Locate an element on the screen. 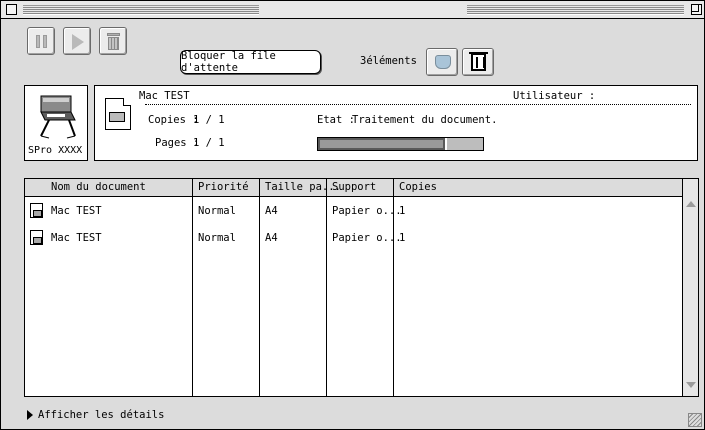 The height and width of the screenshot is (430, 705). delete-job-button is located at coordinates (478, 62).